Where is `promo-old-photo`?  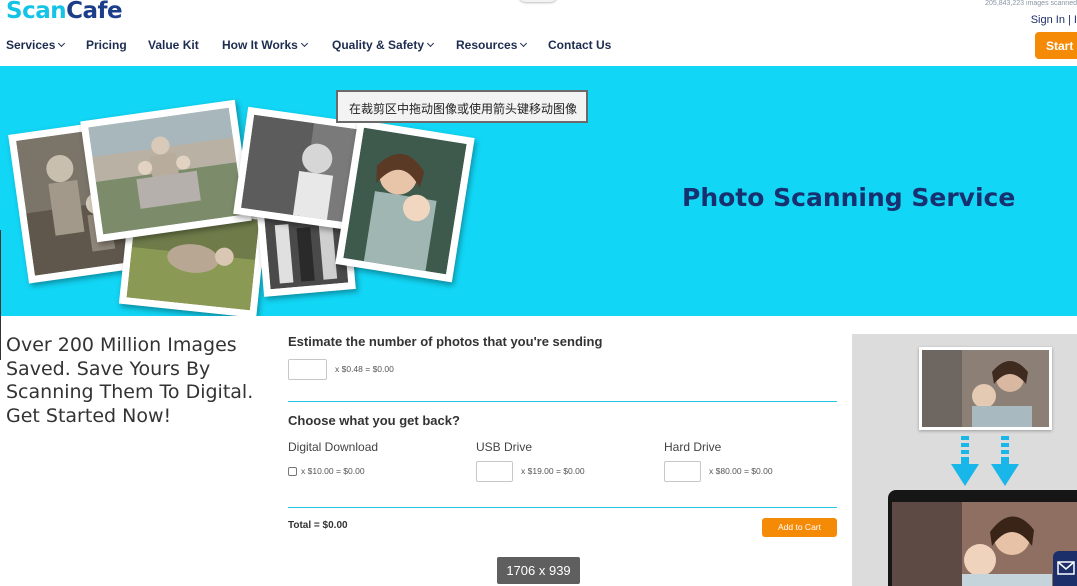
promo-old-photo is located at coordinates (985, 388).